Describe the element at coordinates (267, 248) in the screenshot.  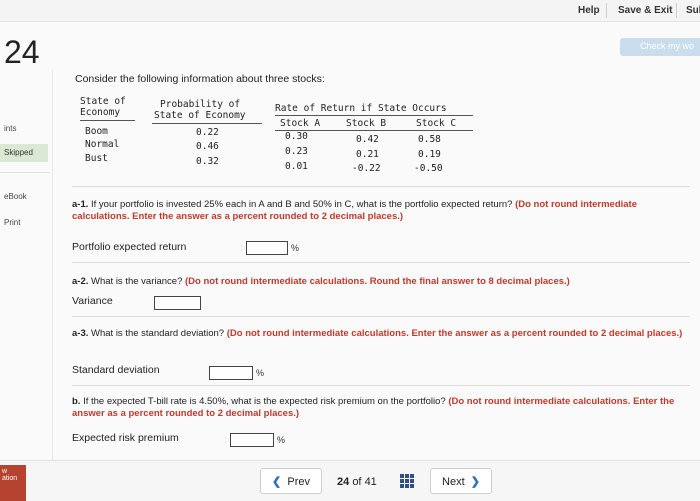
I see `portfolio-return-input` at that location.